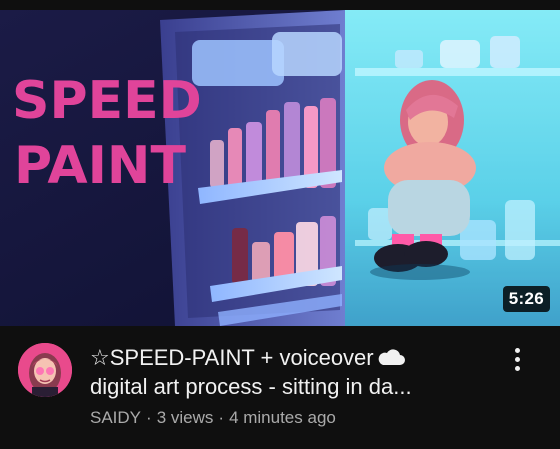  What do you see at coordinates (185, 417) in the screenshot?
I see `view-count: 3 views` at bounding box center [185, 417].